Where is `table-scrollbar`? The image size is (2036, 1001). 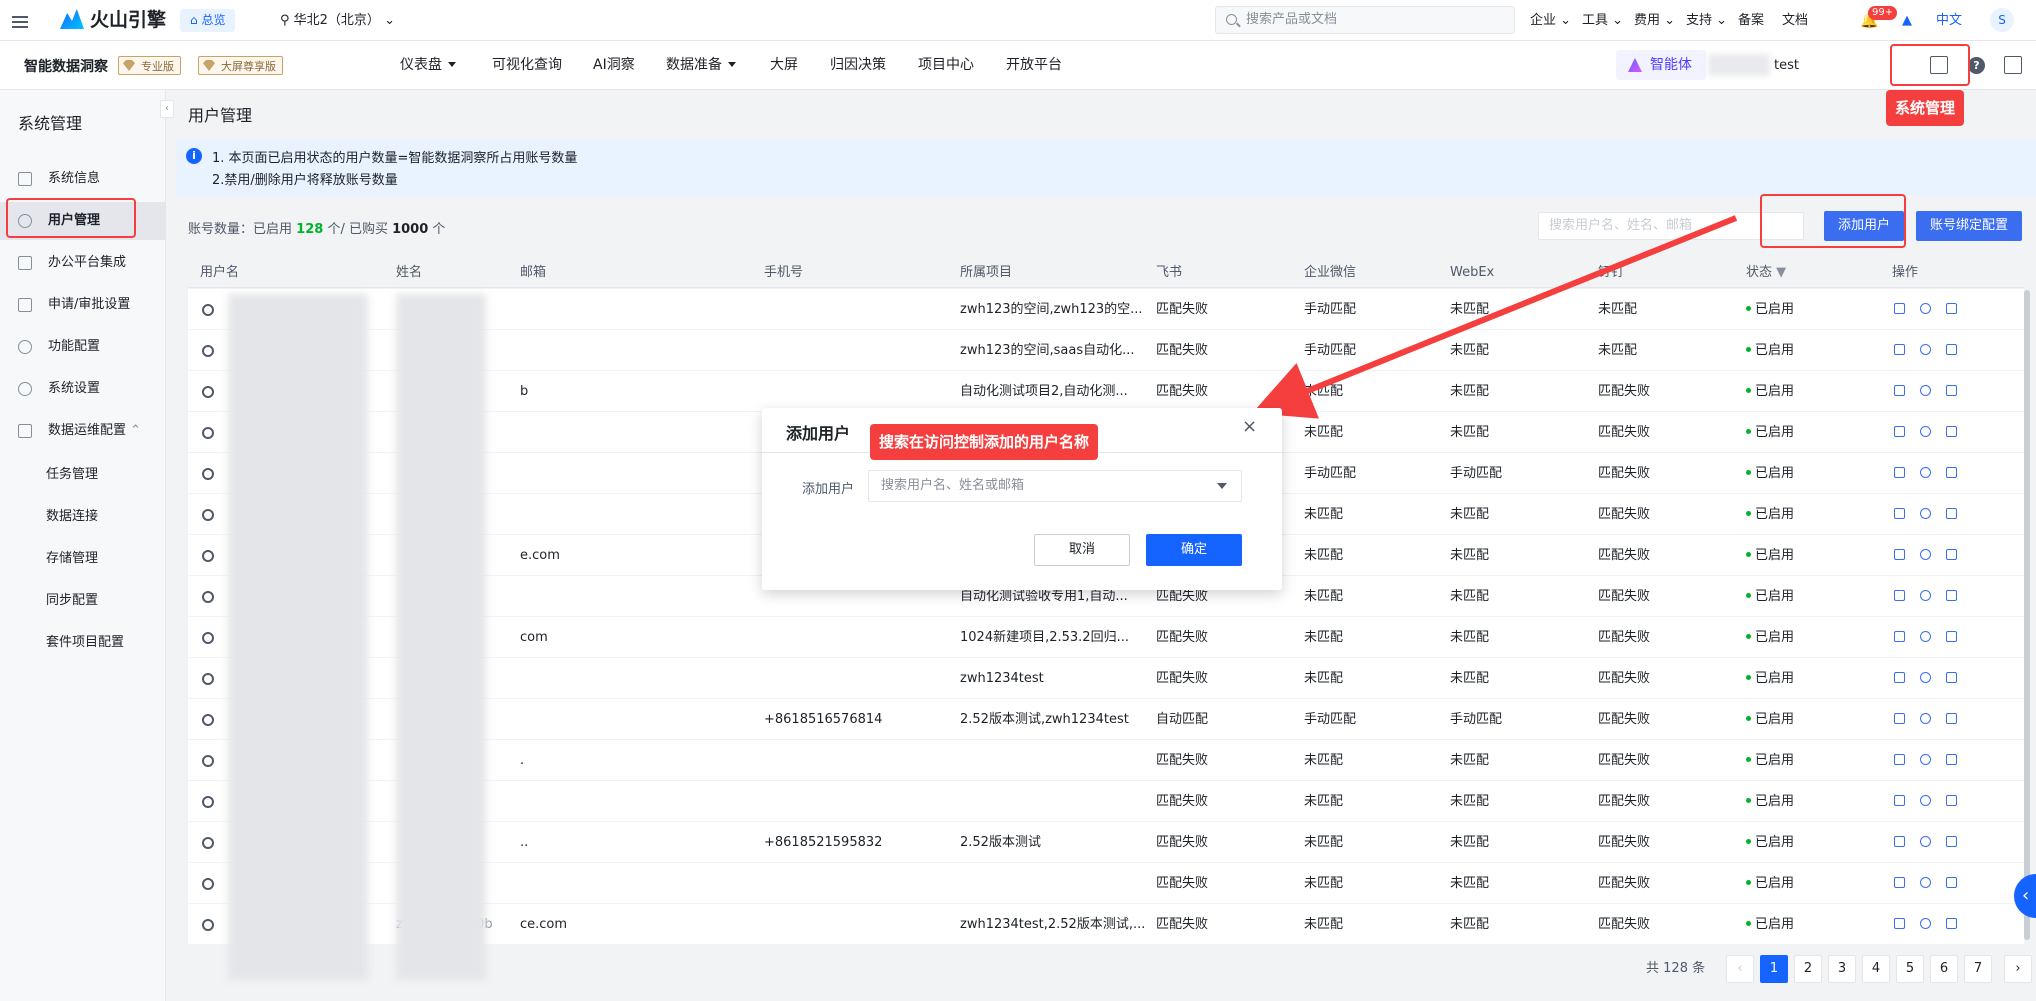 table-scrollbar is located at coordinates (2027, 615).